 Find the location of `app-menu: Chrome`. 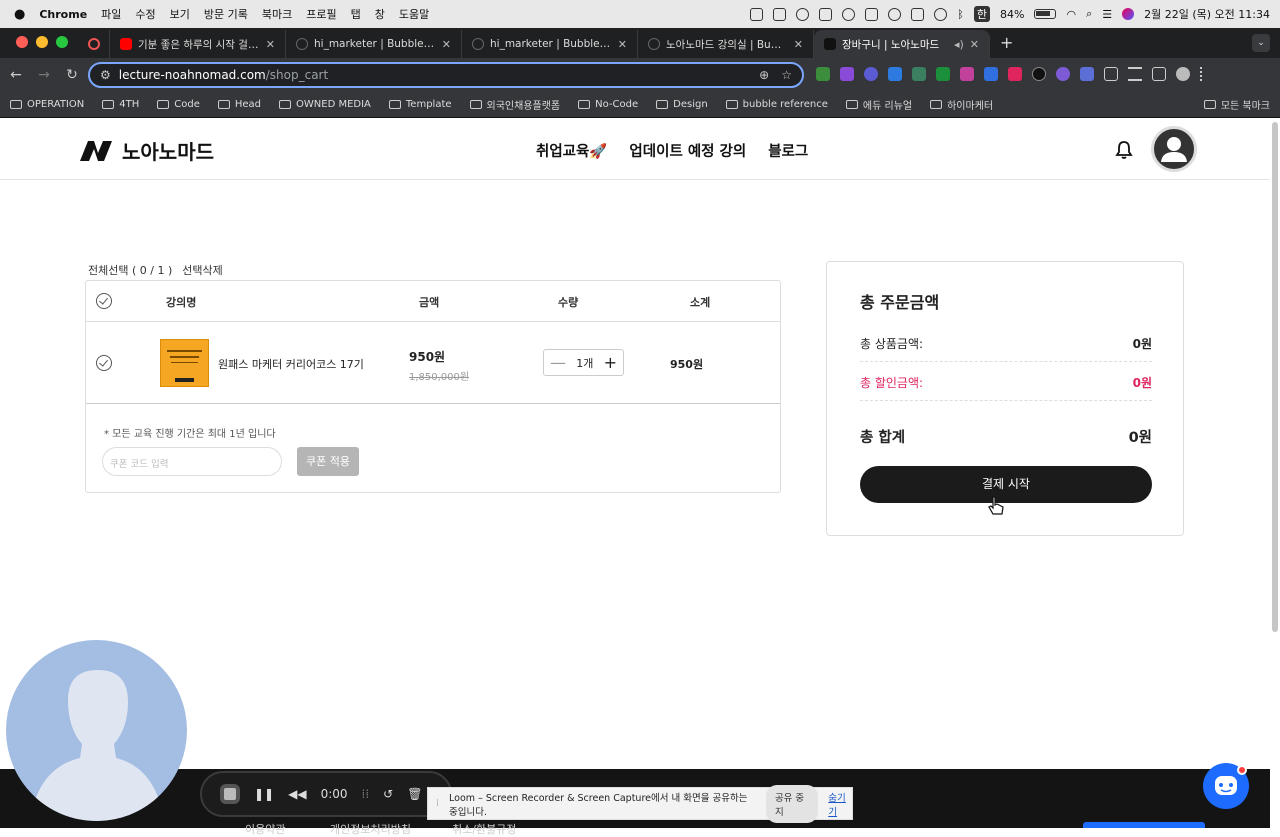

app-menu: Chrome is located at coordinates (63, 14).